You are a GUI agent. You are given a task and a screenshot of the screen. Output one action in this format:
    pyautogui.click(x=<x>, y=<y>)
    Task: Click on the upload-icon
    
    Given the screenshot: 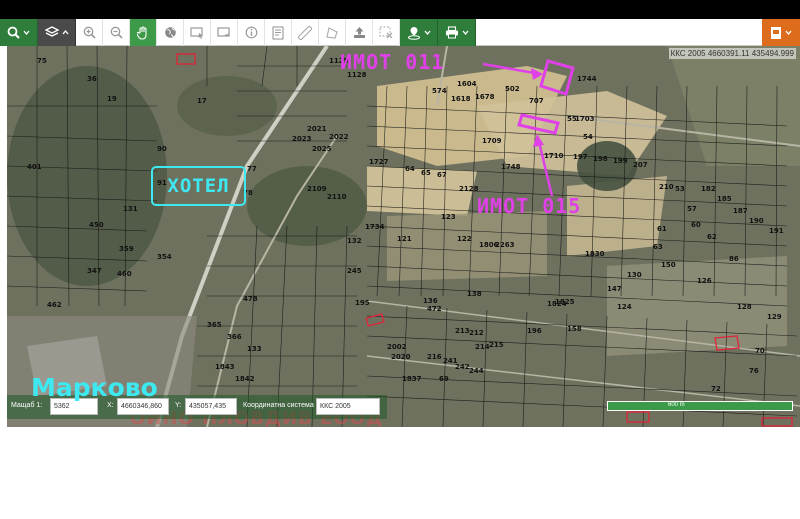 What is the action you would take?
    pyautogui.click(x=359, y=32)
    